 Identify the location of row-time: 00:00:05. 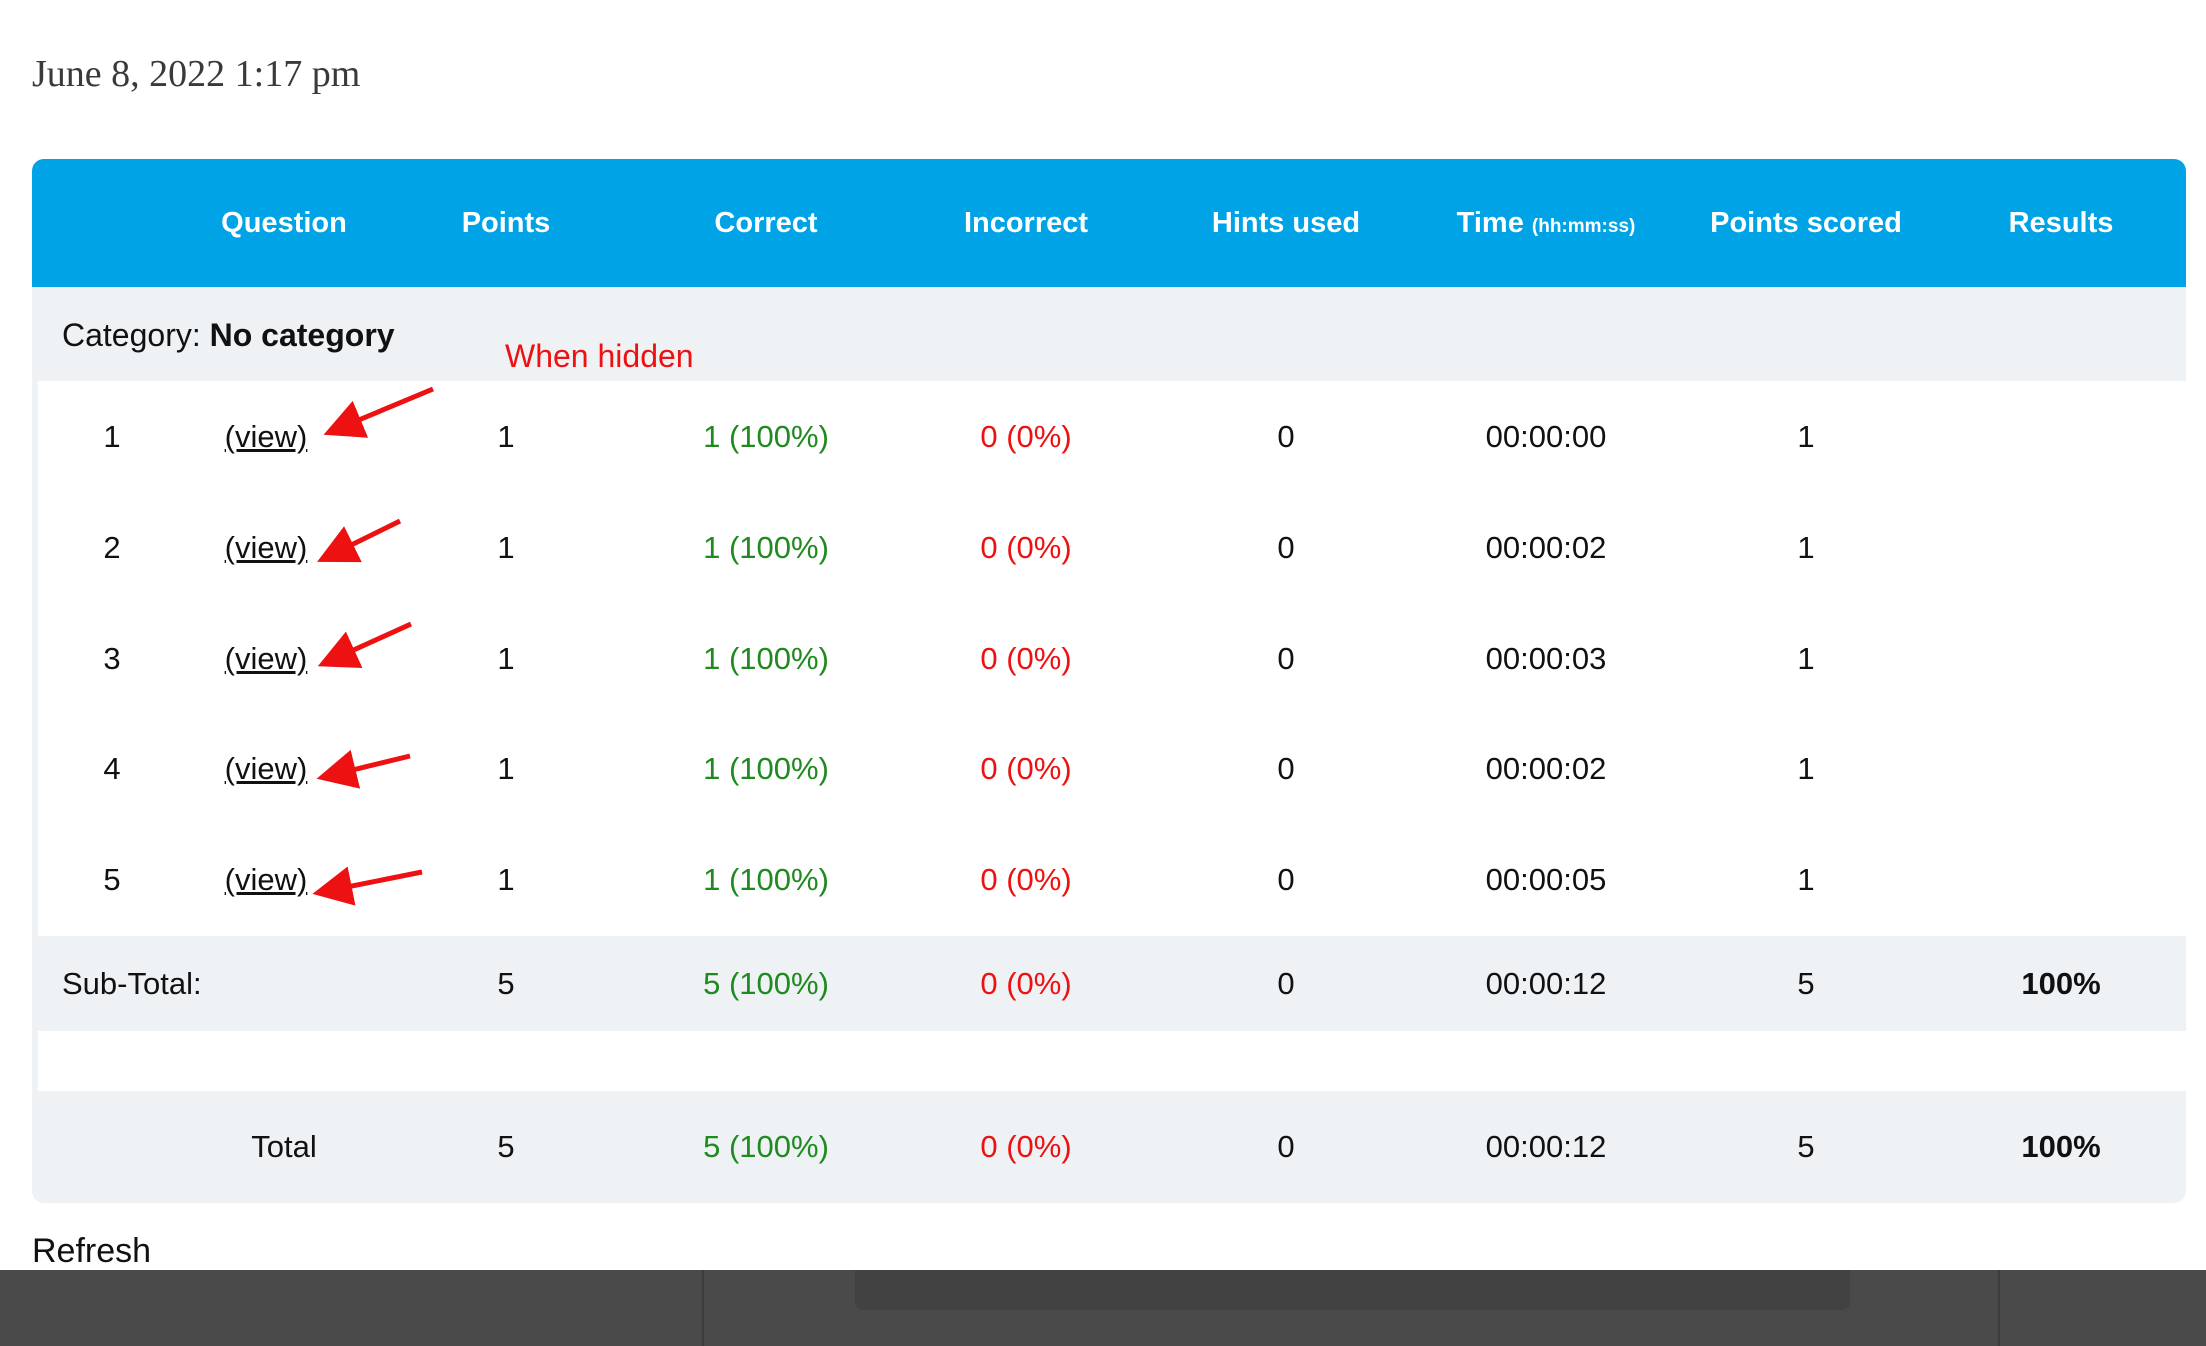
(1546, 879).